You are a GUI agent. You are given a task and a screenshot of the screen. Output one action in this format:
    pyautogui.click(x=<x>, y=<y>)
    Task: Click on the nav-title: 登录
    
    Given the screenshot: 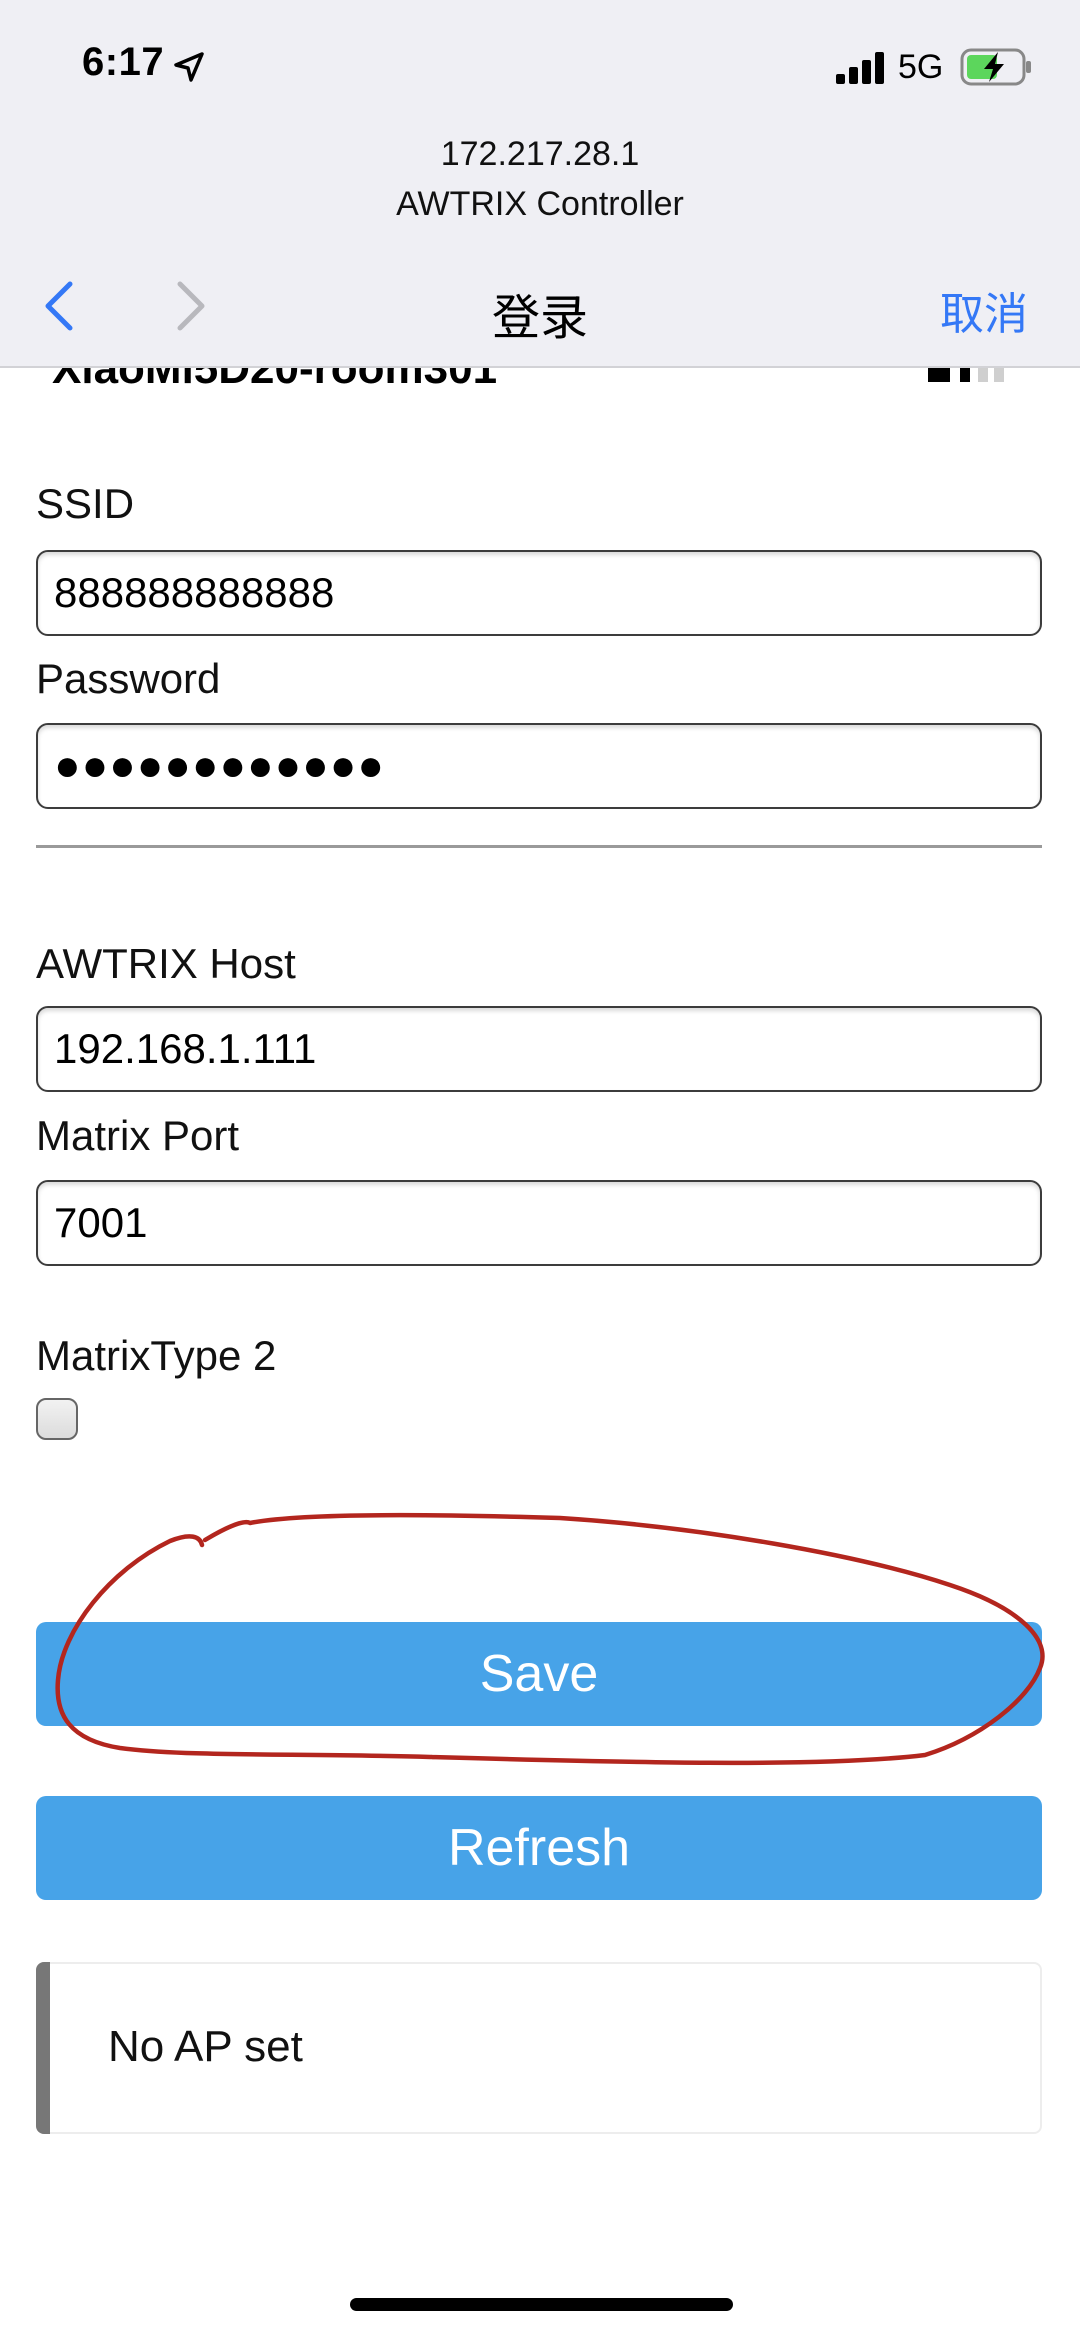 What is the action you would take?
    pyautogui.click(x=539, y=318)
    